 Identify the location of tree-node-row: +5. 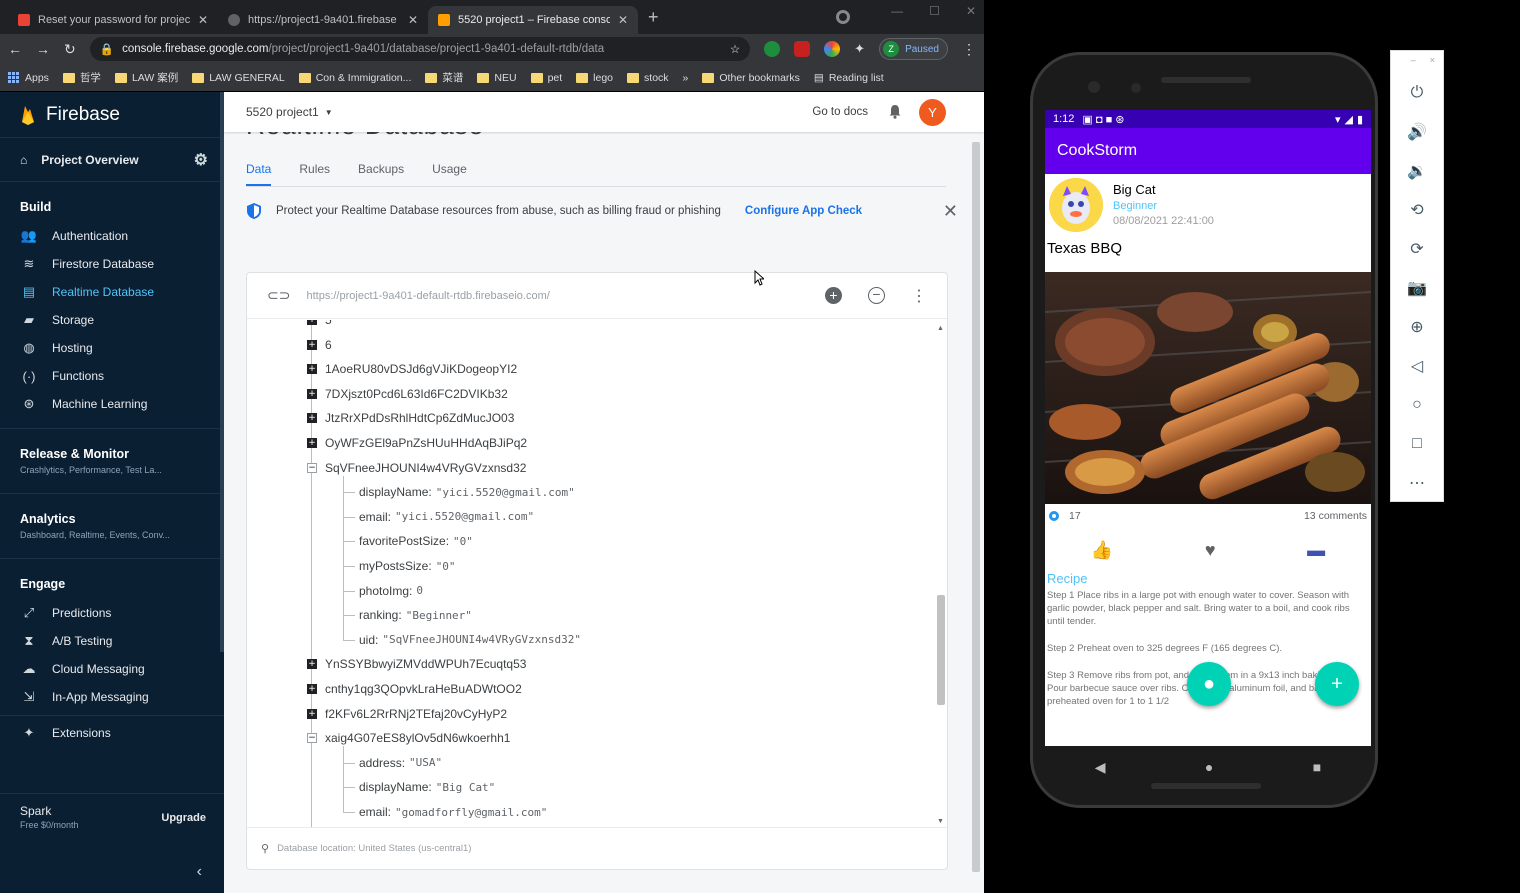
(319, 326).